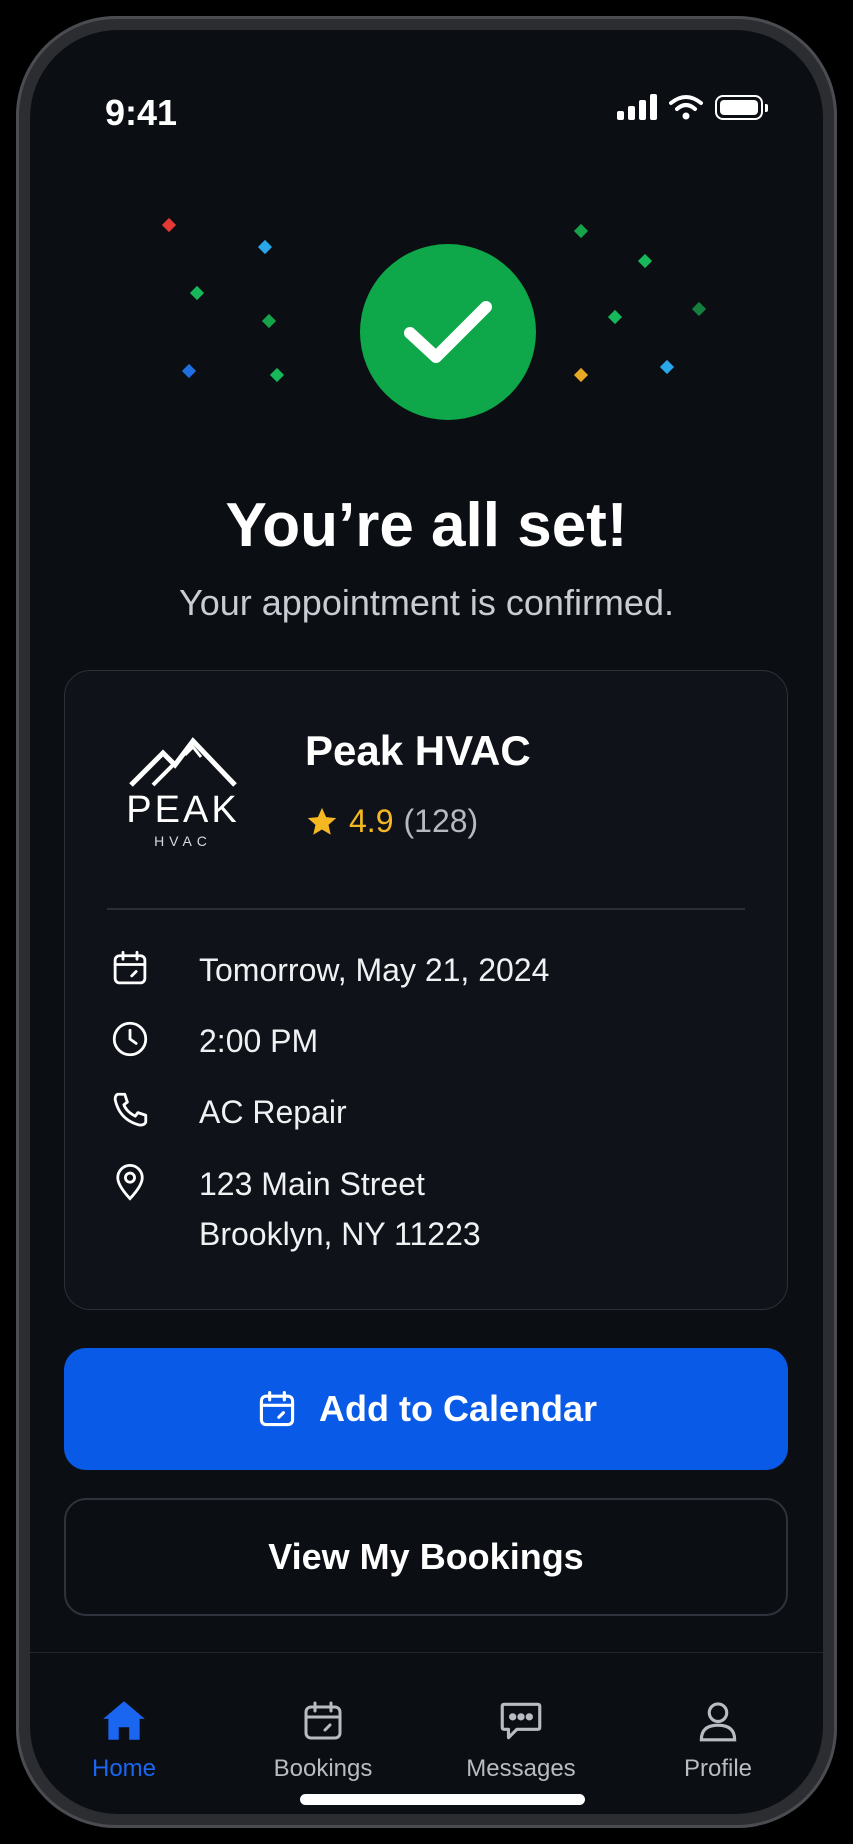 The image size is (853, 1844). I want to click on status-icons, so click(692, 107).